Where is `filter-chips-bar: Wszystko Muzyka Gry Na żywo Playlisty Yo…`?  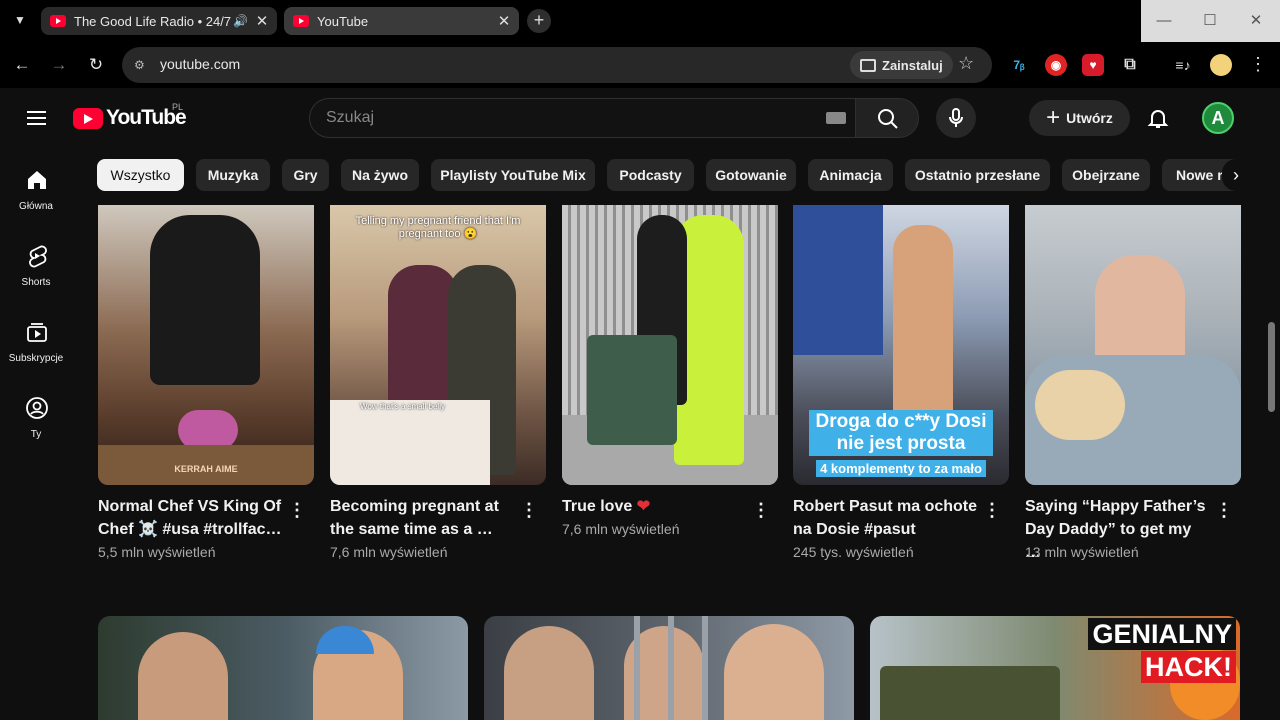
filter-chips-bar: Wszystko Muzyka Gry Na żywo Playlisty Yo… is located at coordinates (672, 175).